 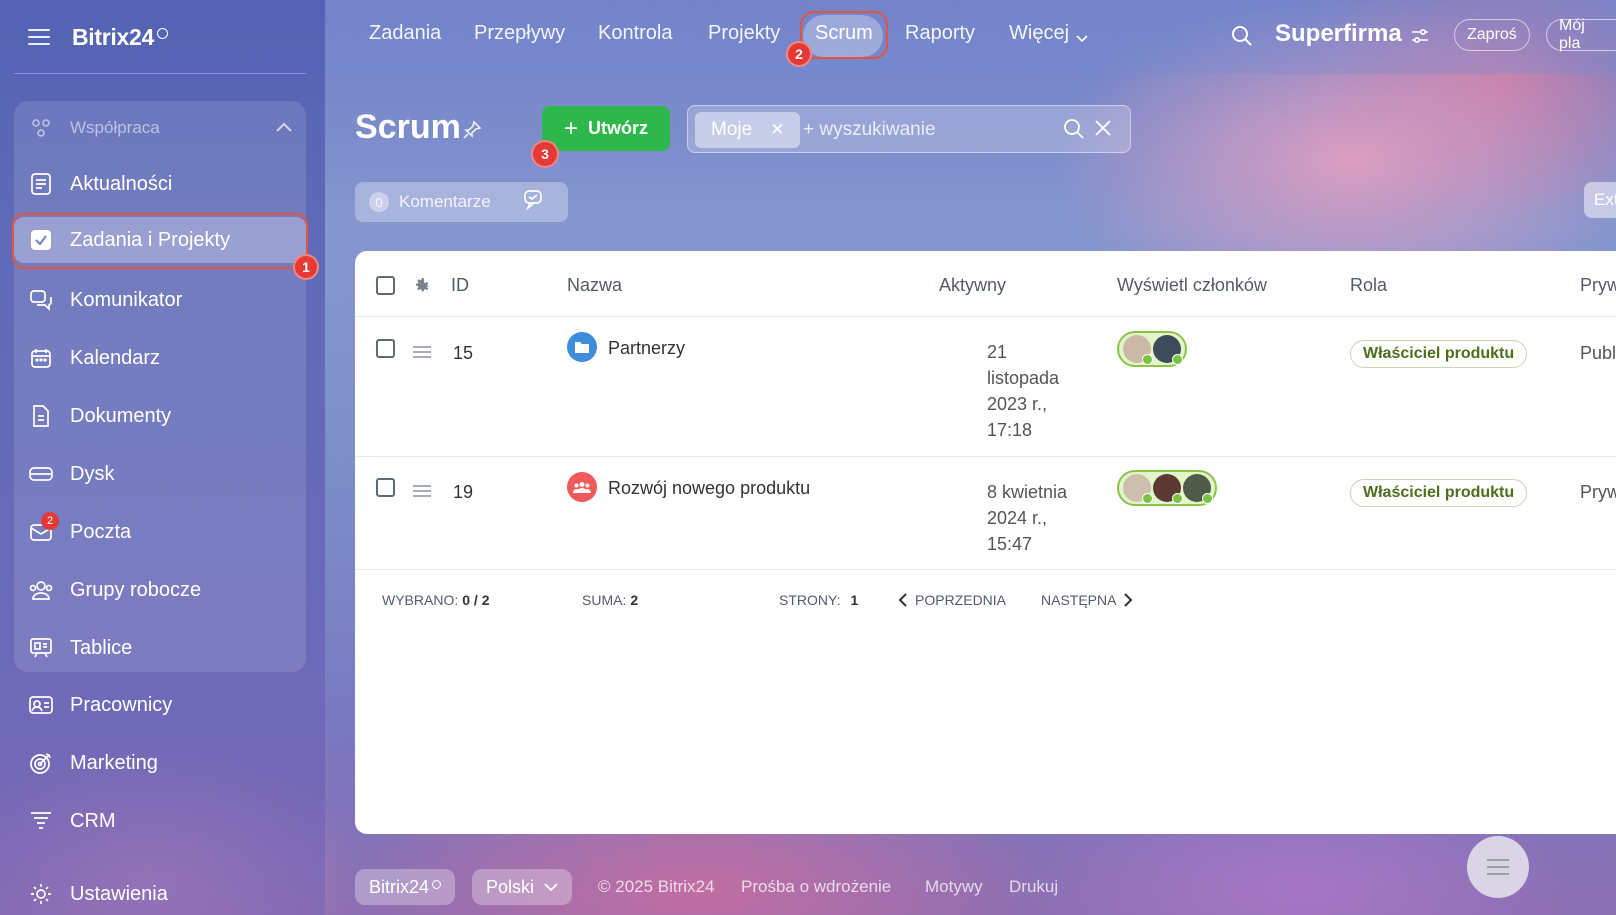 What do you see at coordinates (940, 33) in the screenshot?
I see `nav-tab-reports: Raporty` at bounding box center [940, 33].